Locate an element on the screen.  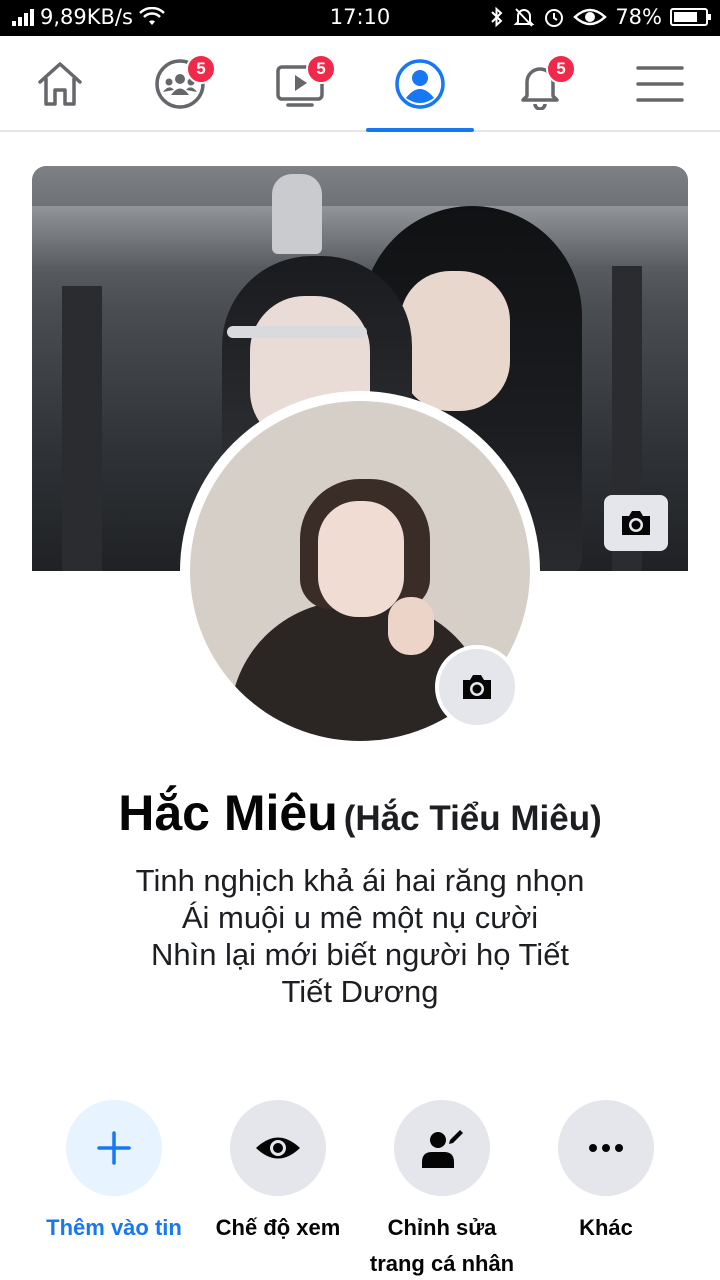
more-icon is located at coordinates (606, 1148).